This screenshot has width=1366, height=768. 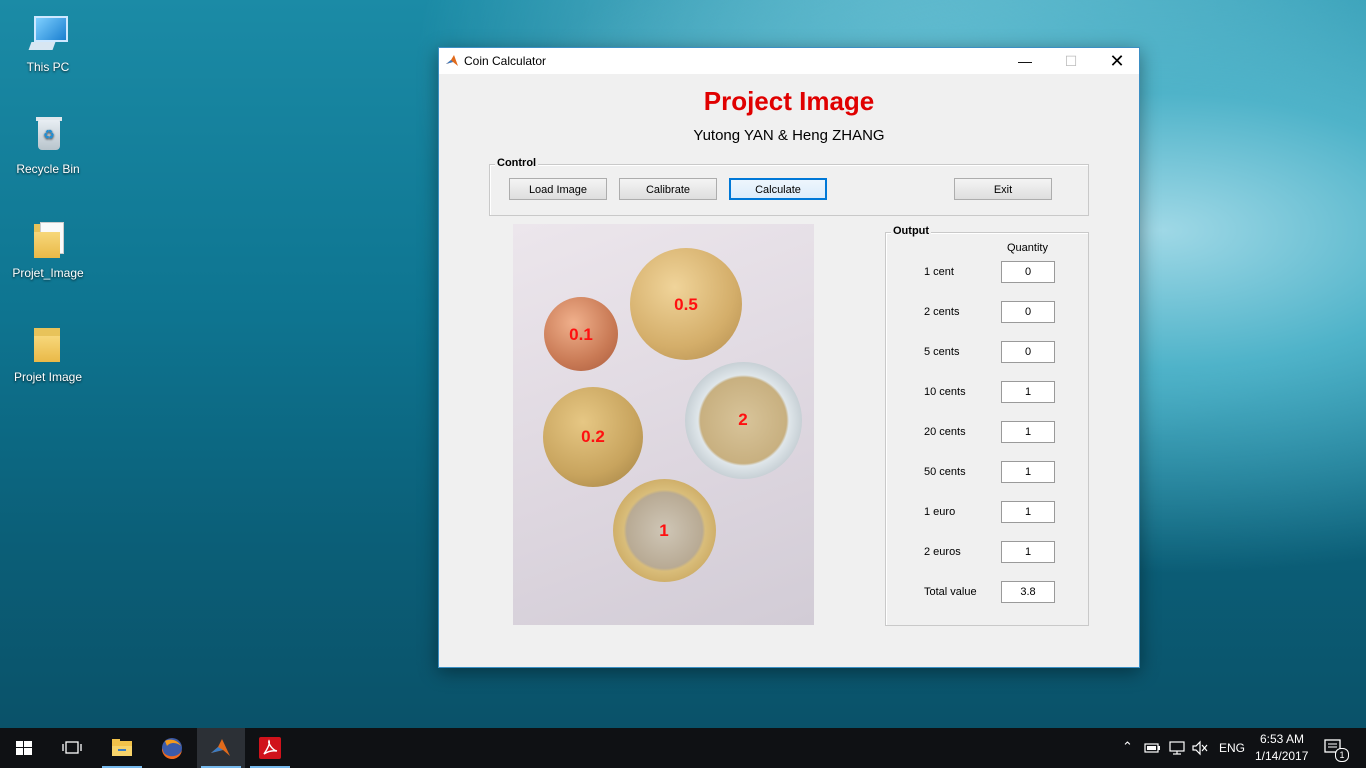 I want to click on output-field-20-cents: 1, so click(x=1028, y=432).